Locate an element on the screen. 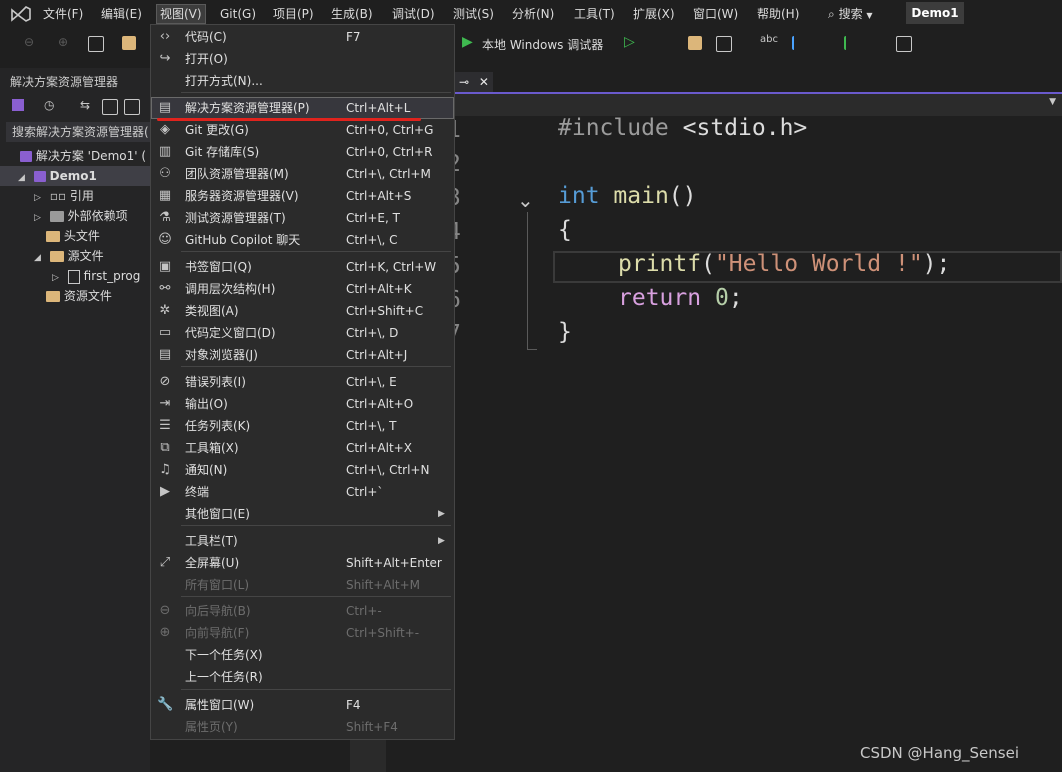  menu-item-label: 向前导航(F) is located at coordinates (217, 633).